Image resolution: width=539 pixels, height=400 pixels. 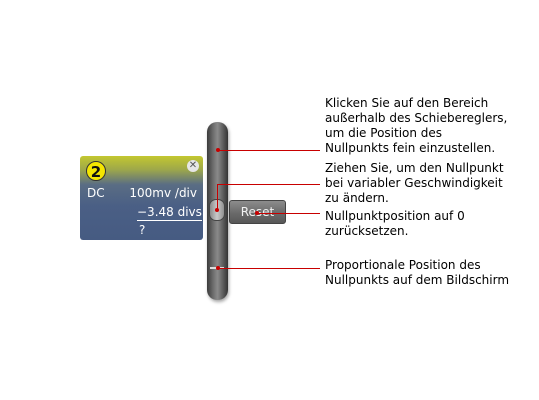 What do you see at coordinates (288, 213) in the screenshot?
I see `leader-line-reset` at bounding box center [288, 213].